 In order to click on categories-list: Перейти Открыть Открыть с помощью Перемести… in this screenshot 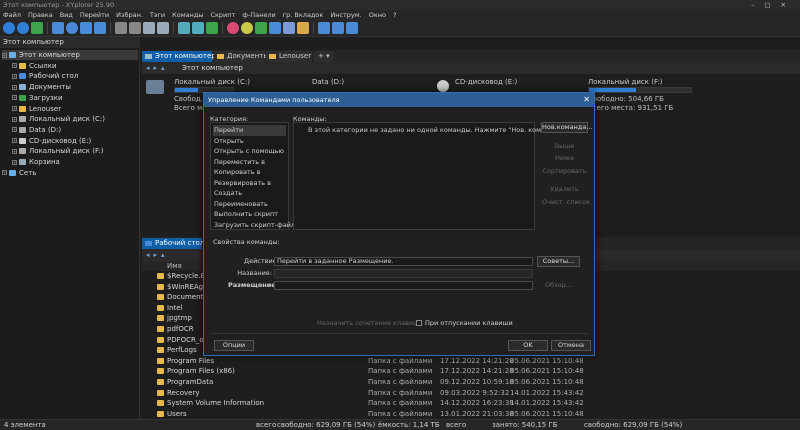, I will do `click(252, 176)`.